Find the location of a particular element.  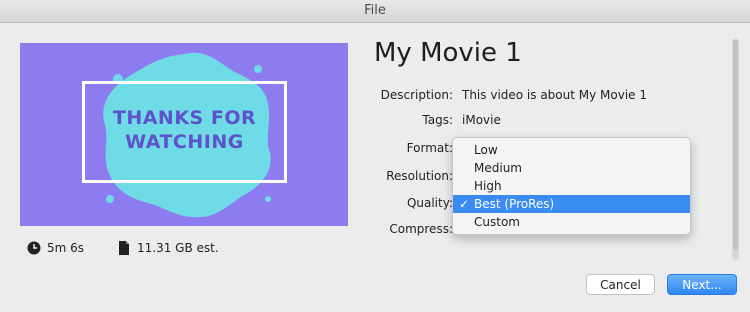

quality-option-best-prores: ✓ Best (ProRes) is located at coordinates (571, 204).